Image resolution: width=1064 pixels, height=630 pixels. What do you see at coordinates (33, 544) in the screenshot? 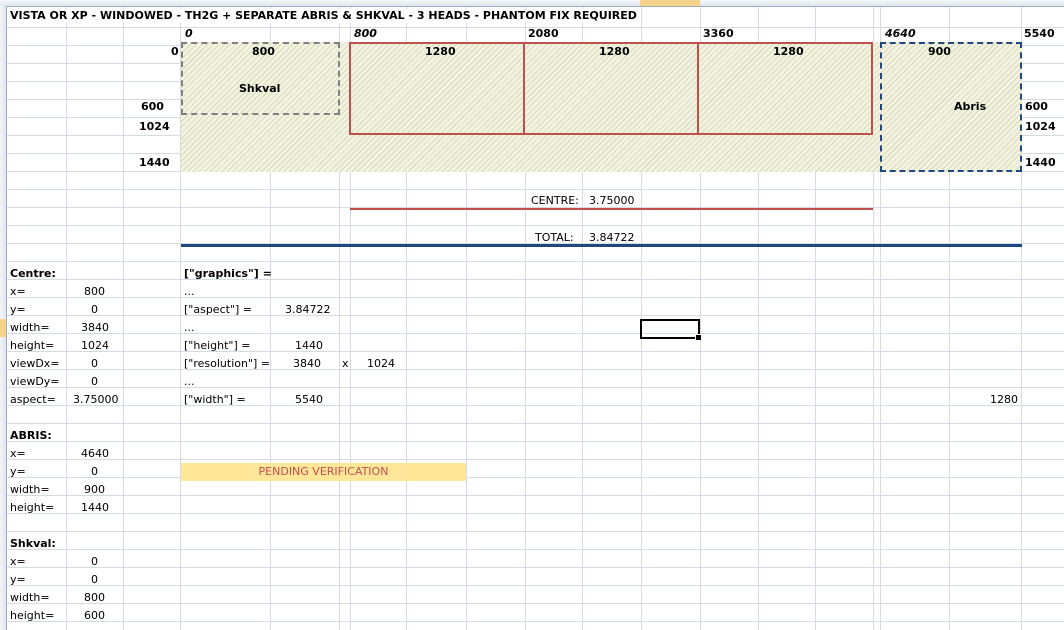
I see `shkval-header: Shkval:` at bounding box center [33, 544].